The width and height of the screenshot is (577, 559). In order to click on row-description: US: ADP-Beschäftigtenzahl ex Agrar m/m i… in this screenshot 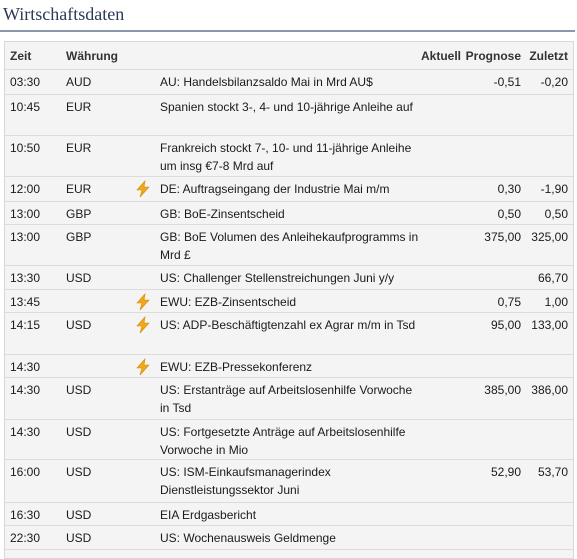, I will do `click(291, 325)`.